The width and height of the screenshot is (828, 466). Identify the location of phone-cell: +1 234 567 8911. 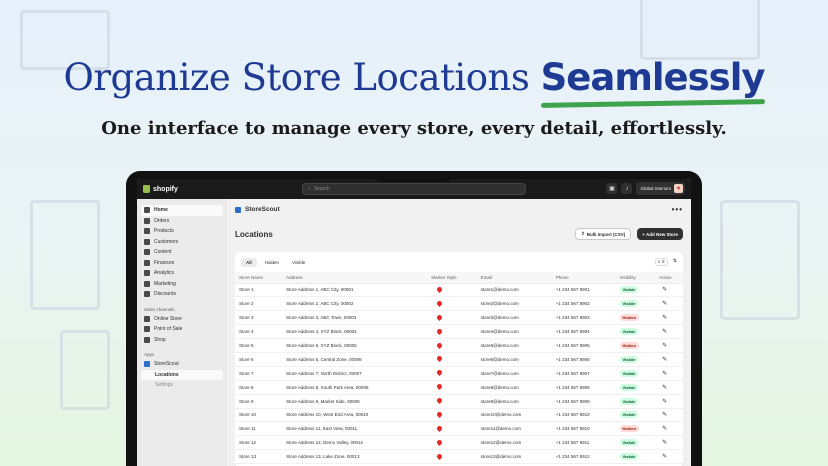
(583, 443).